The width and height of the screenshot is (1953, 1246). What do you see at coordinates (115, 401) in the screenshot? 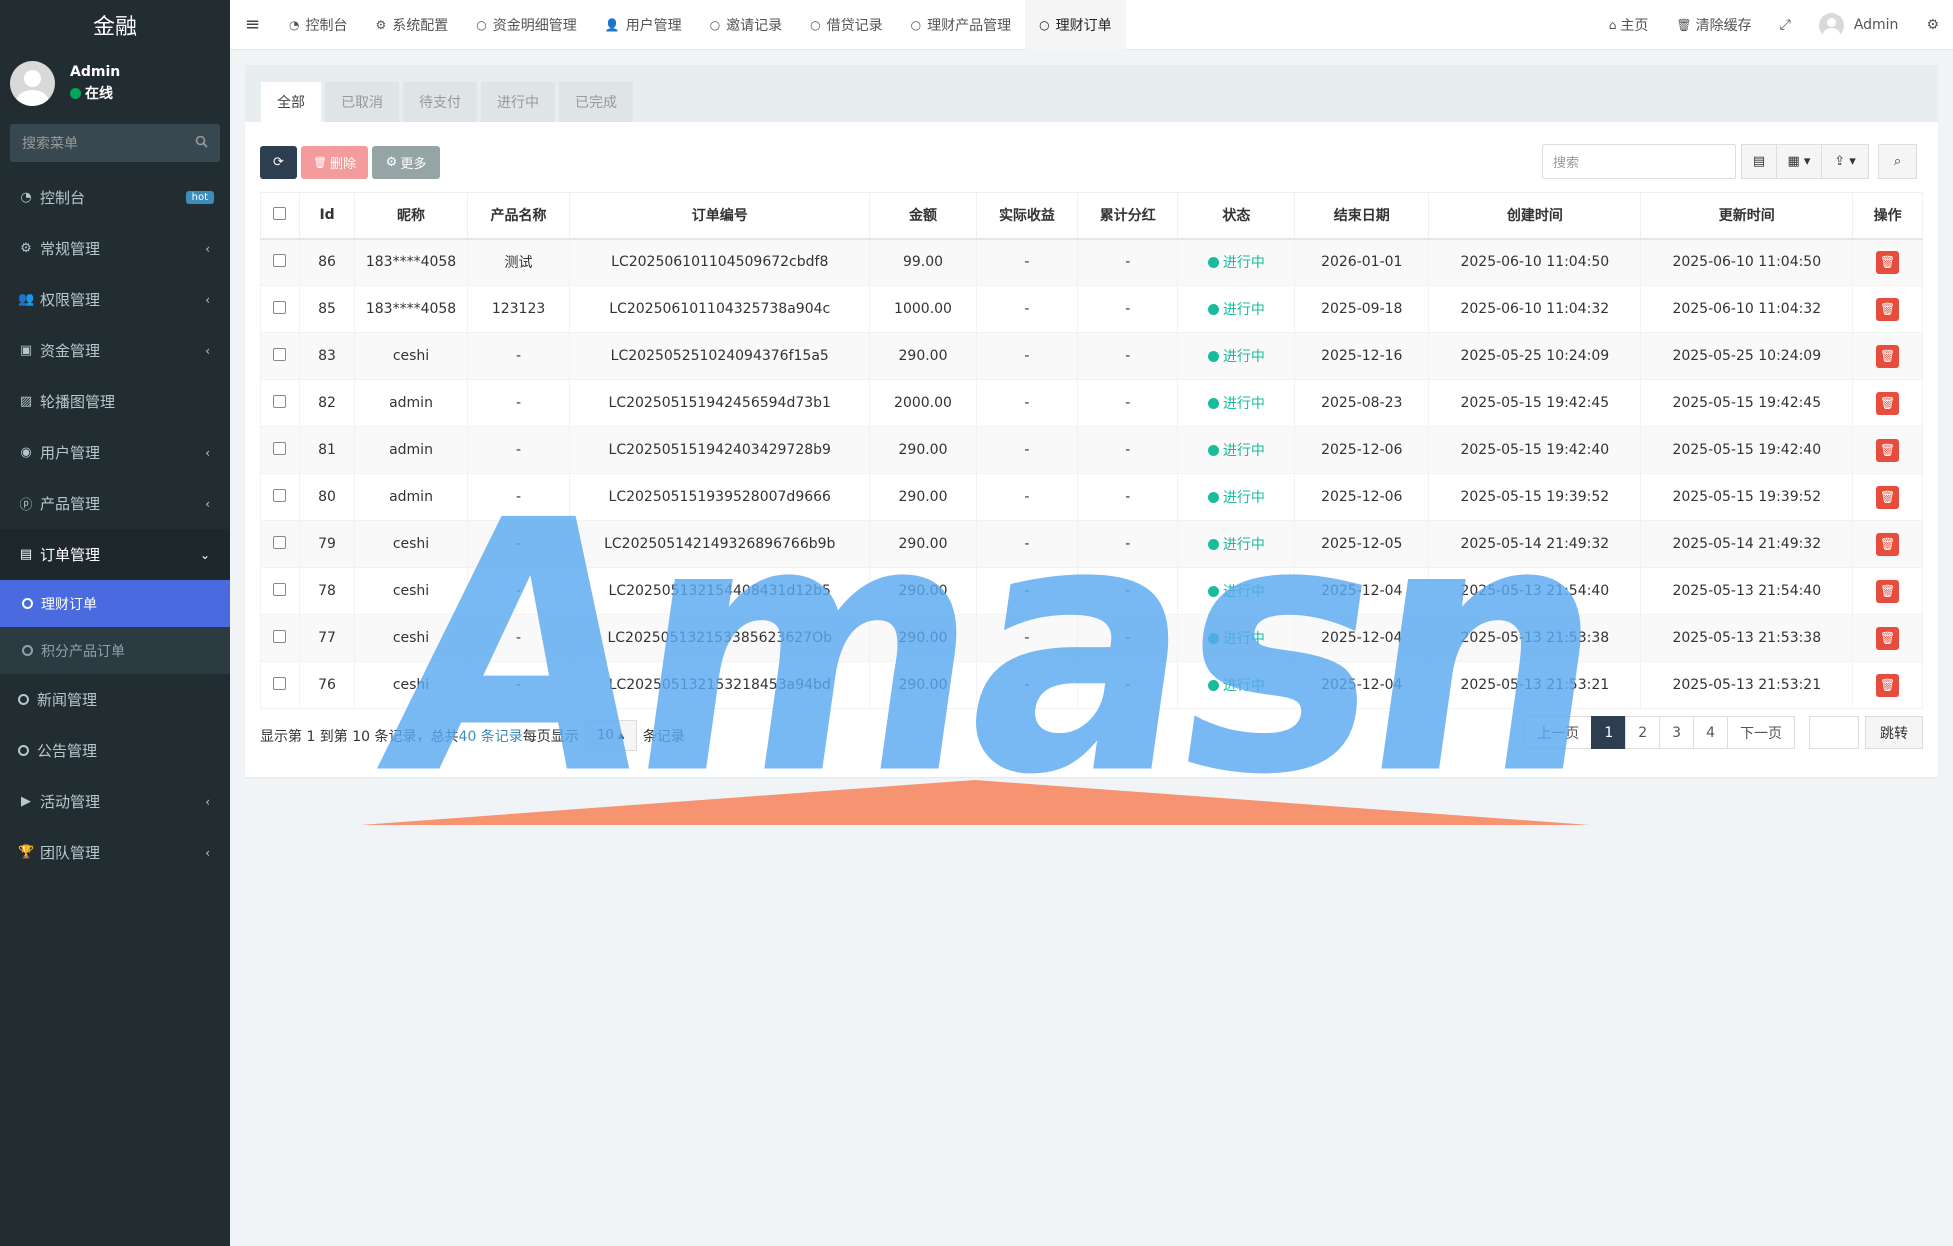
I see `sidebar-item-banner: ▨ 轮播图管理` at bounding box center [115, 401].